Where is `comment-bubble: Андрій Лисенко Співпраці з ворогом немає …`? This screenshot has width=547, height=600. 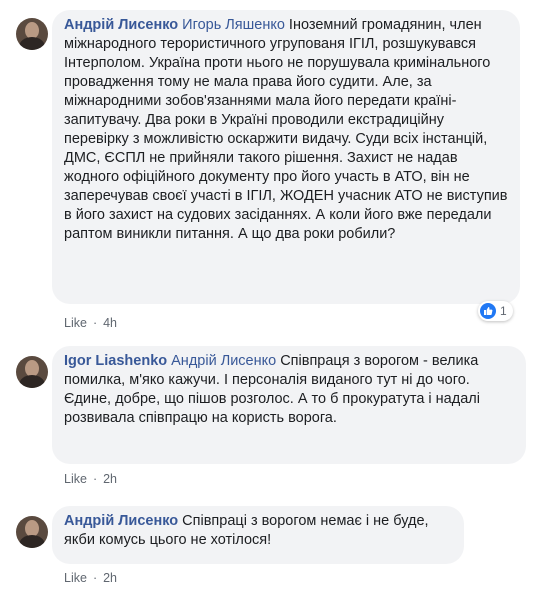
comment-bubble: Андрій Лисенко Співпраці з ворогом немає … is located at coordinates (258, 535).